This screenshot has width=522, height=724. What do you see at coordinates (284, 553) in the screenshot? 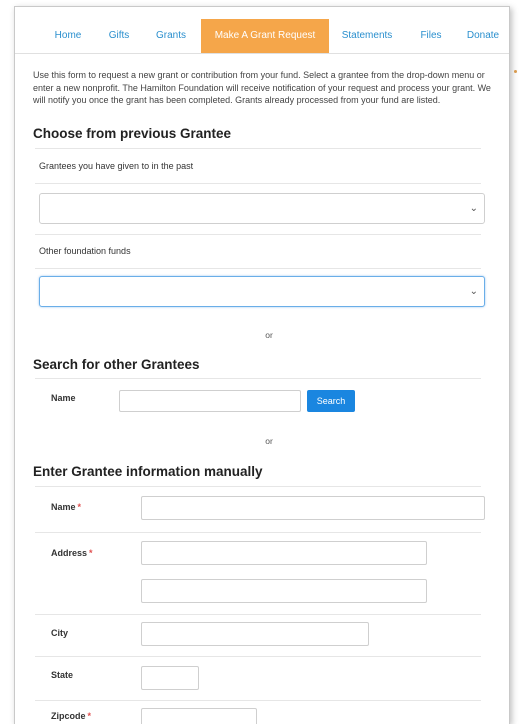
I see `address-line-1-input` at bounding box center [284, 553].